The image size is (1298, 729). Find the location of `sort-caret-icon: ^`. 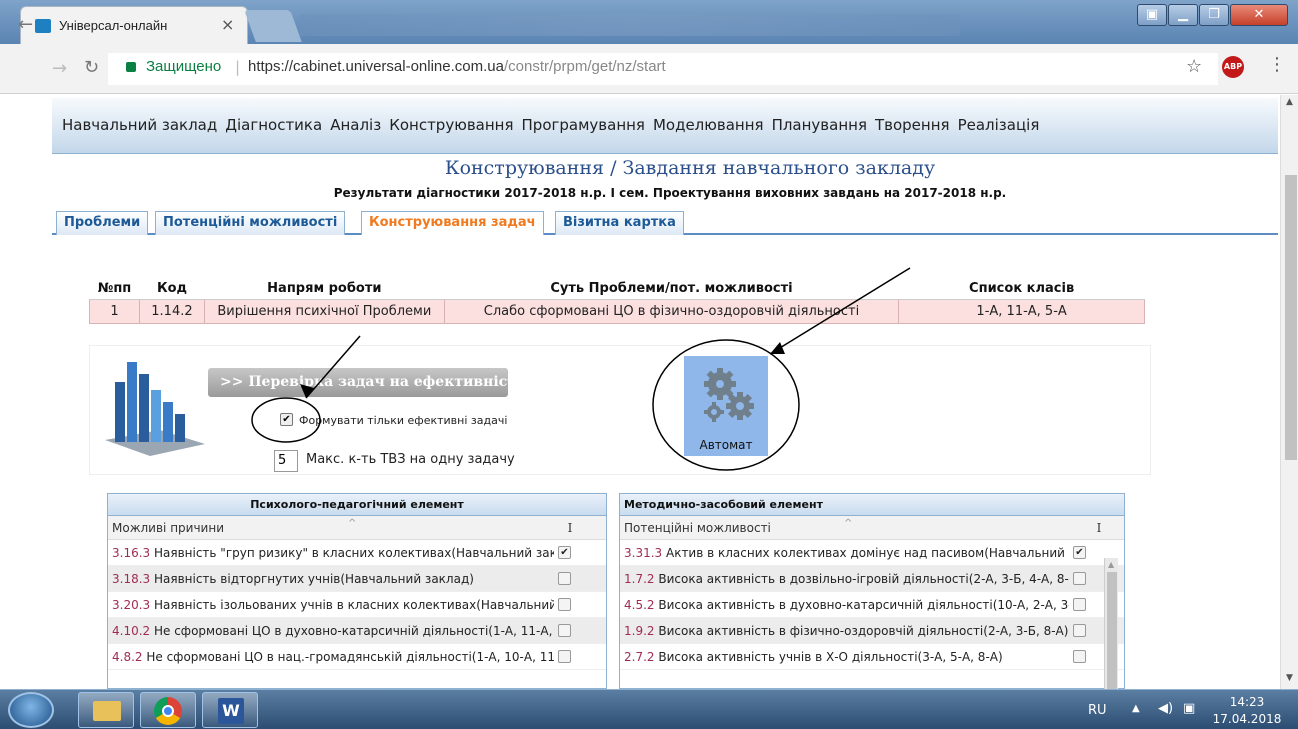

sort-caret-icon: ^ is located at coordinates (352, 523).